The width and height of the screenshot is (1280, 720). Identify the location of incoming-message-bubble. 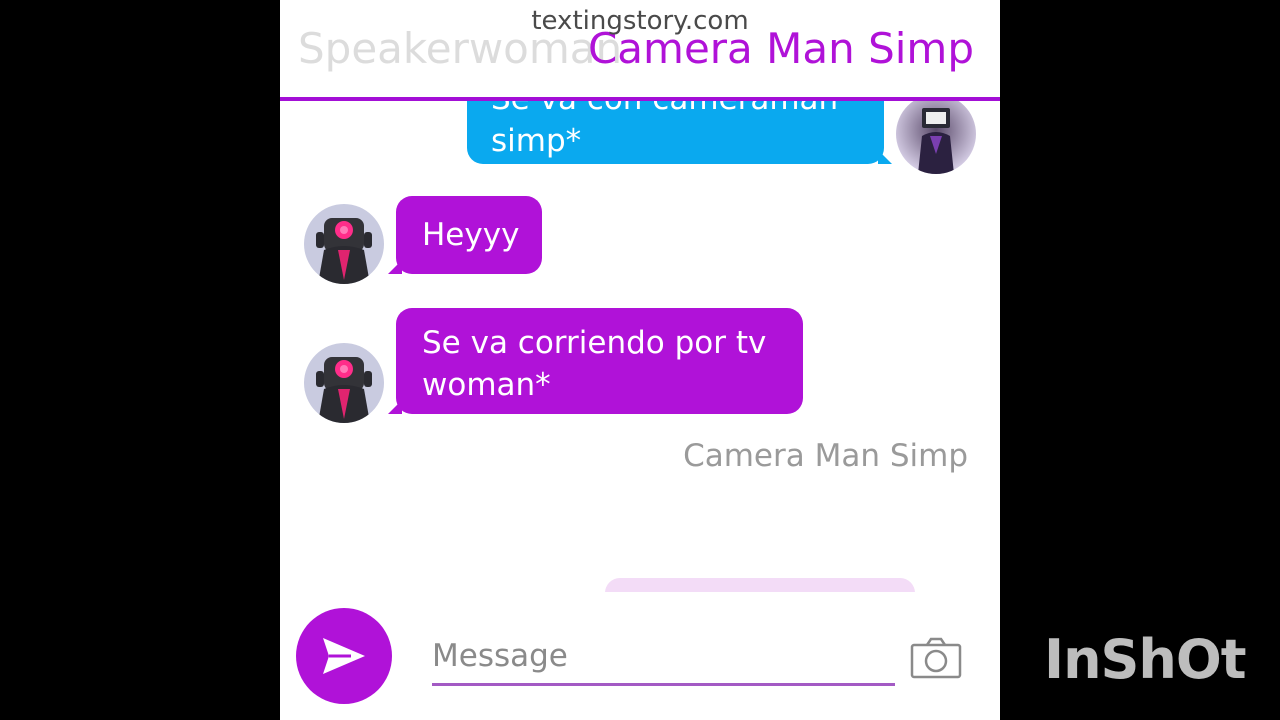
(760, 585).